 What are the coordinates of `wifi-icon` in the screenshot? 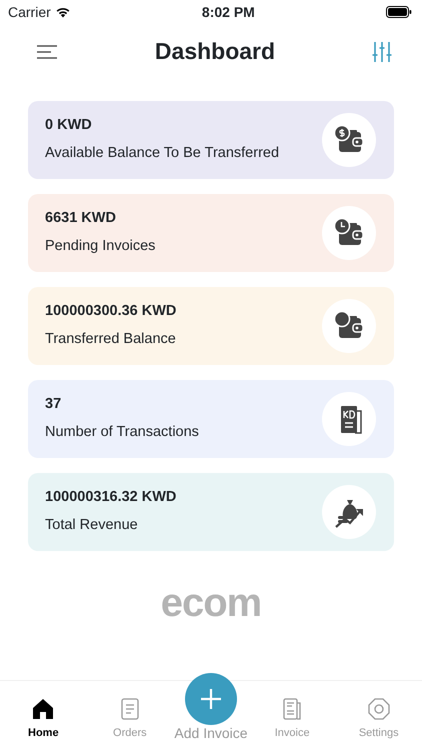 It's located at (62, 12).